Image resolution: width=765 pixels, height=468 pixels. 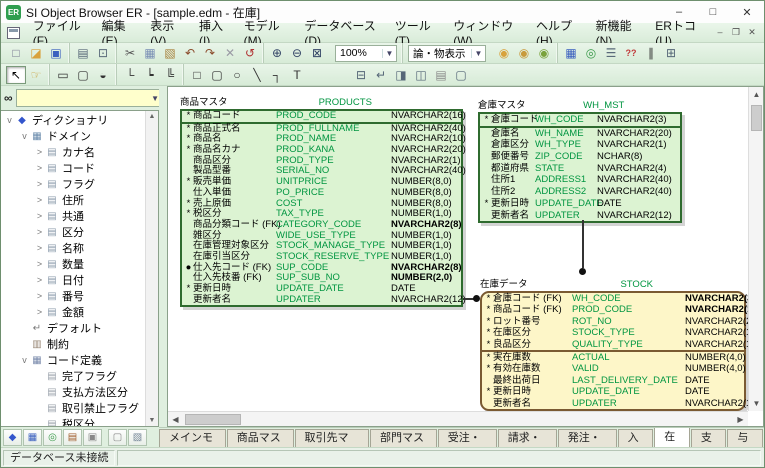 What do you see at coordinates (73, 421) in the screenshot?
I see `tree-item-税区分: ▤ 税区分` at bounding box center [73, 421].